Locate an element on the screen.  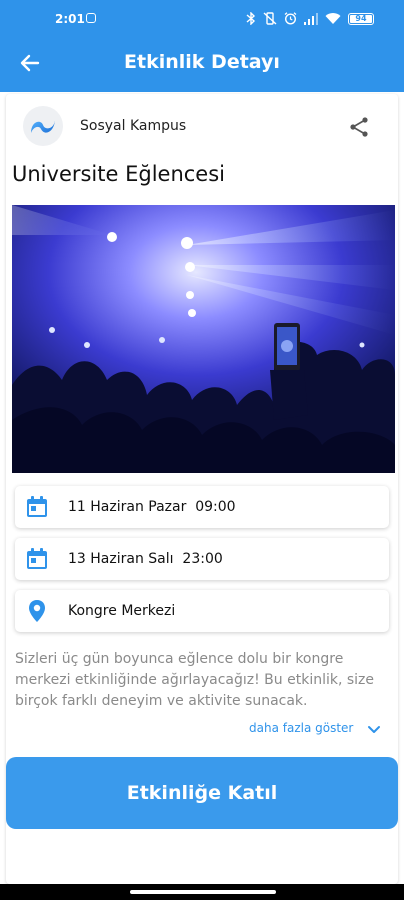
bluetooth-icon is located at coordinates (251, 18).